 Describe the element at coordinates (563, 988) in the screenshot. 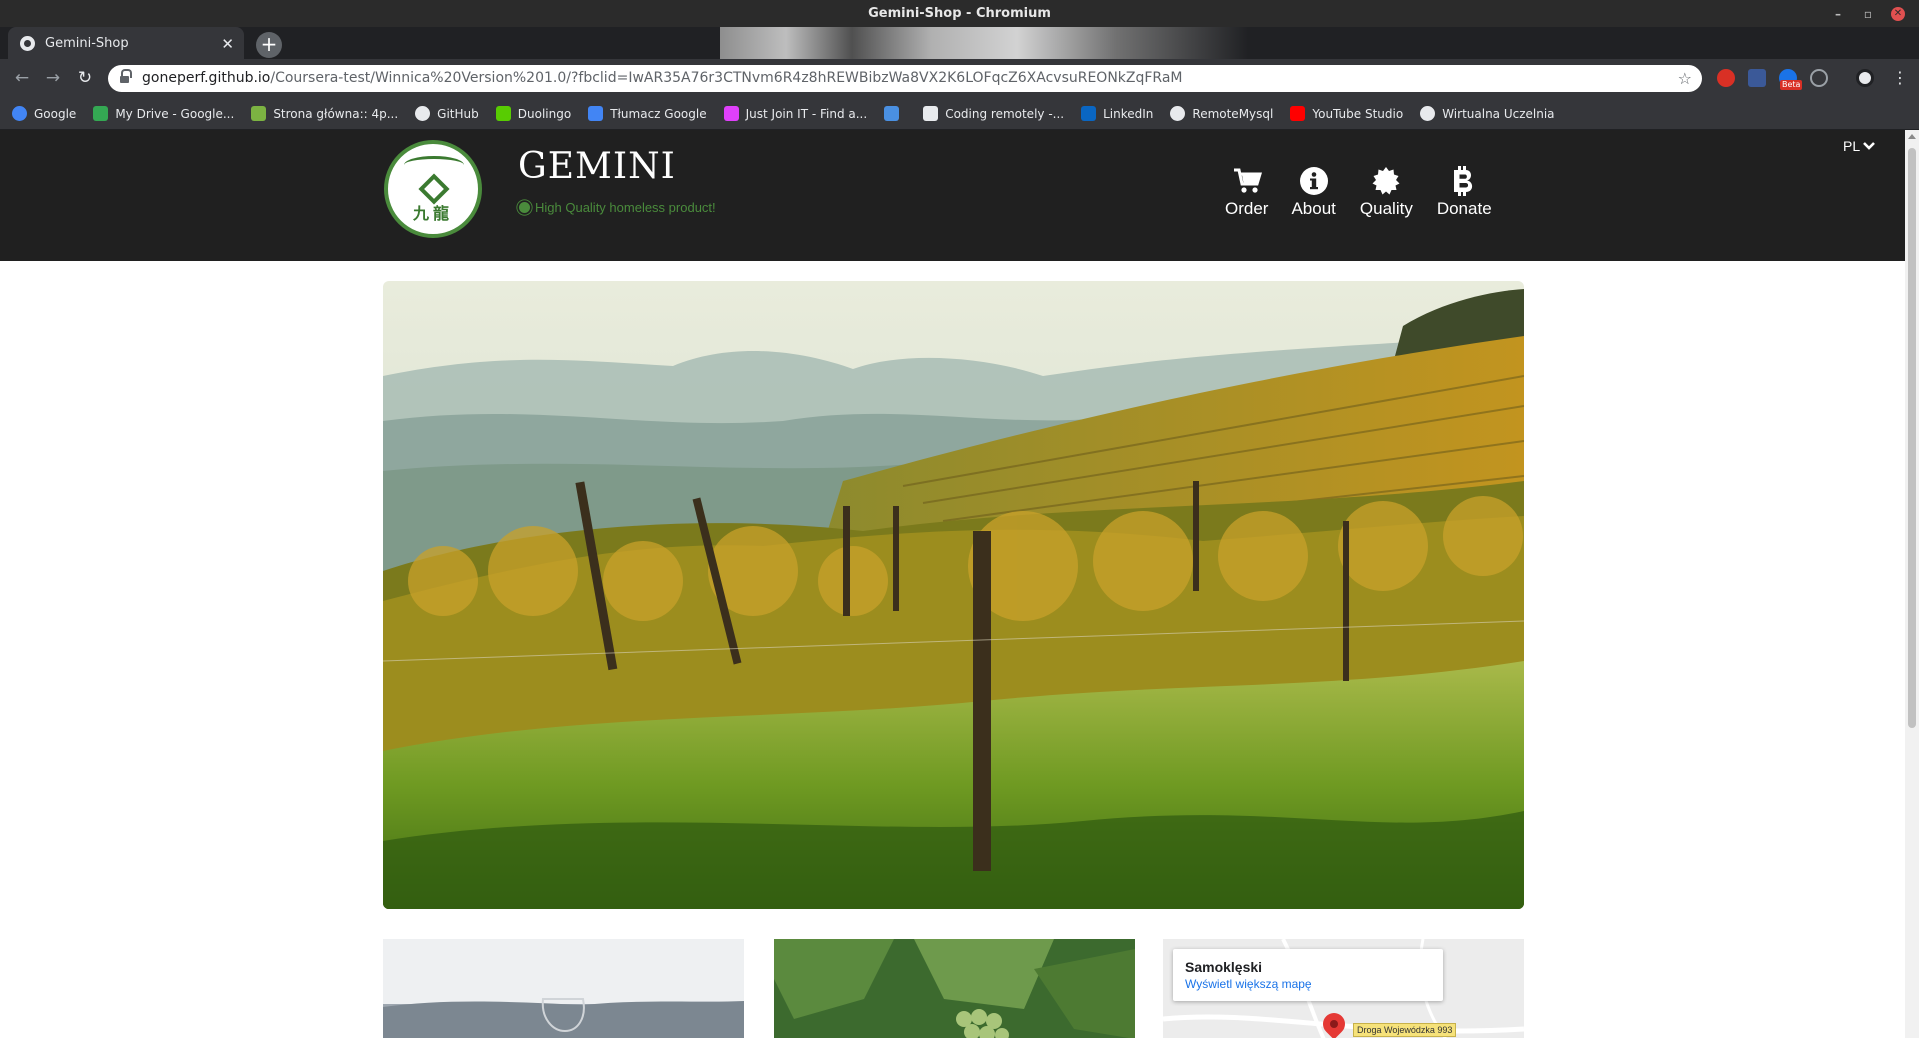

I see `card-wine-image` at that location.